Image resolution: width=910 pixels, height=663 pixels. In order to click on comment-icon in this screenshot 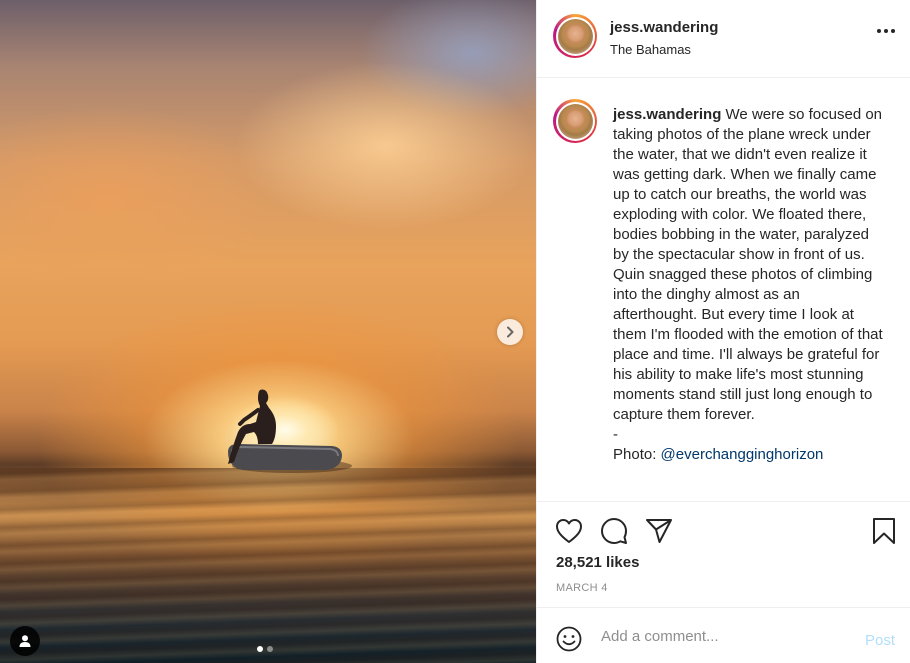, I will do `click(614, 531)`.